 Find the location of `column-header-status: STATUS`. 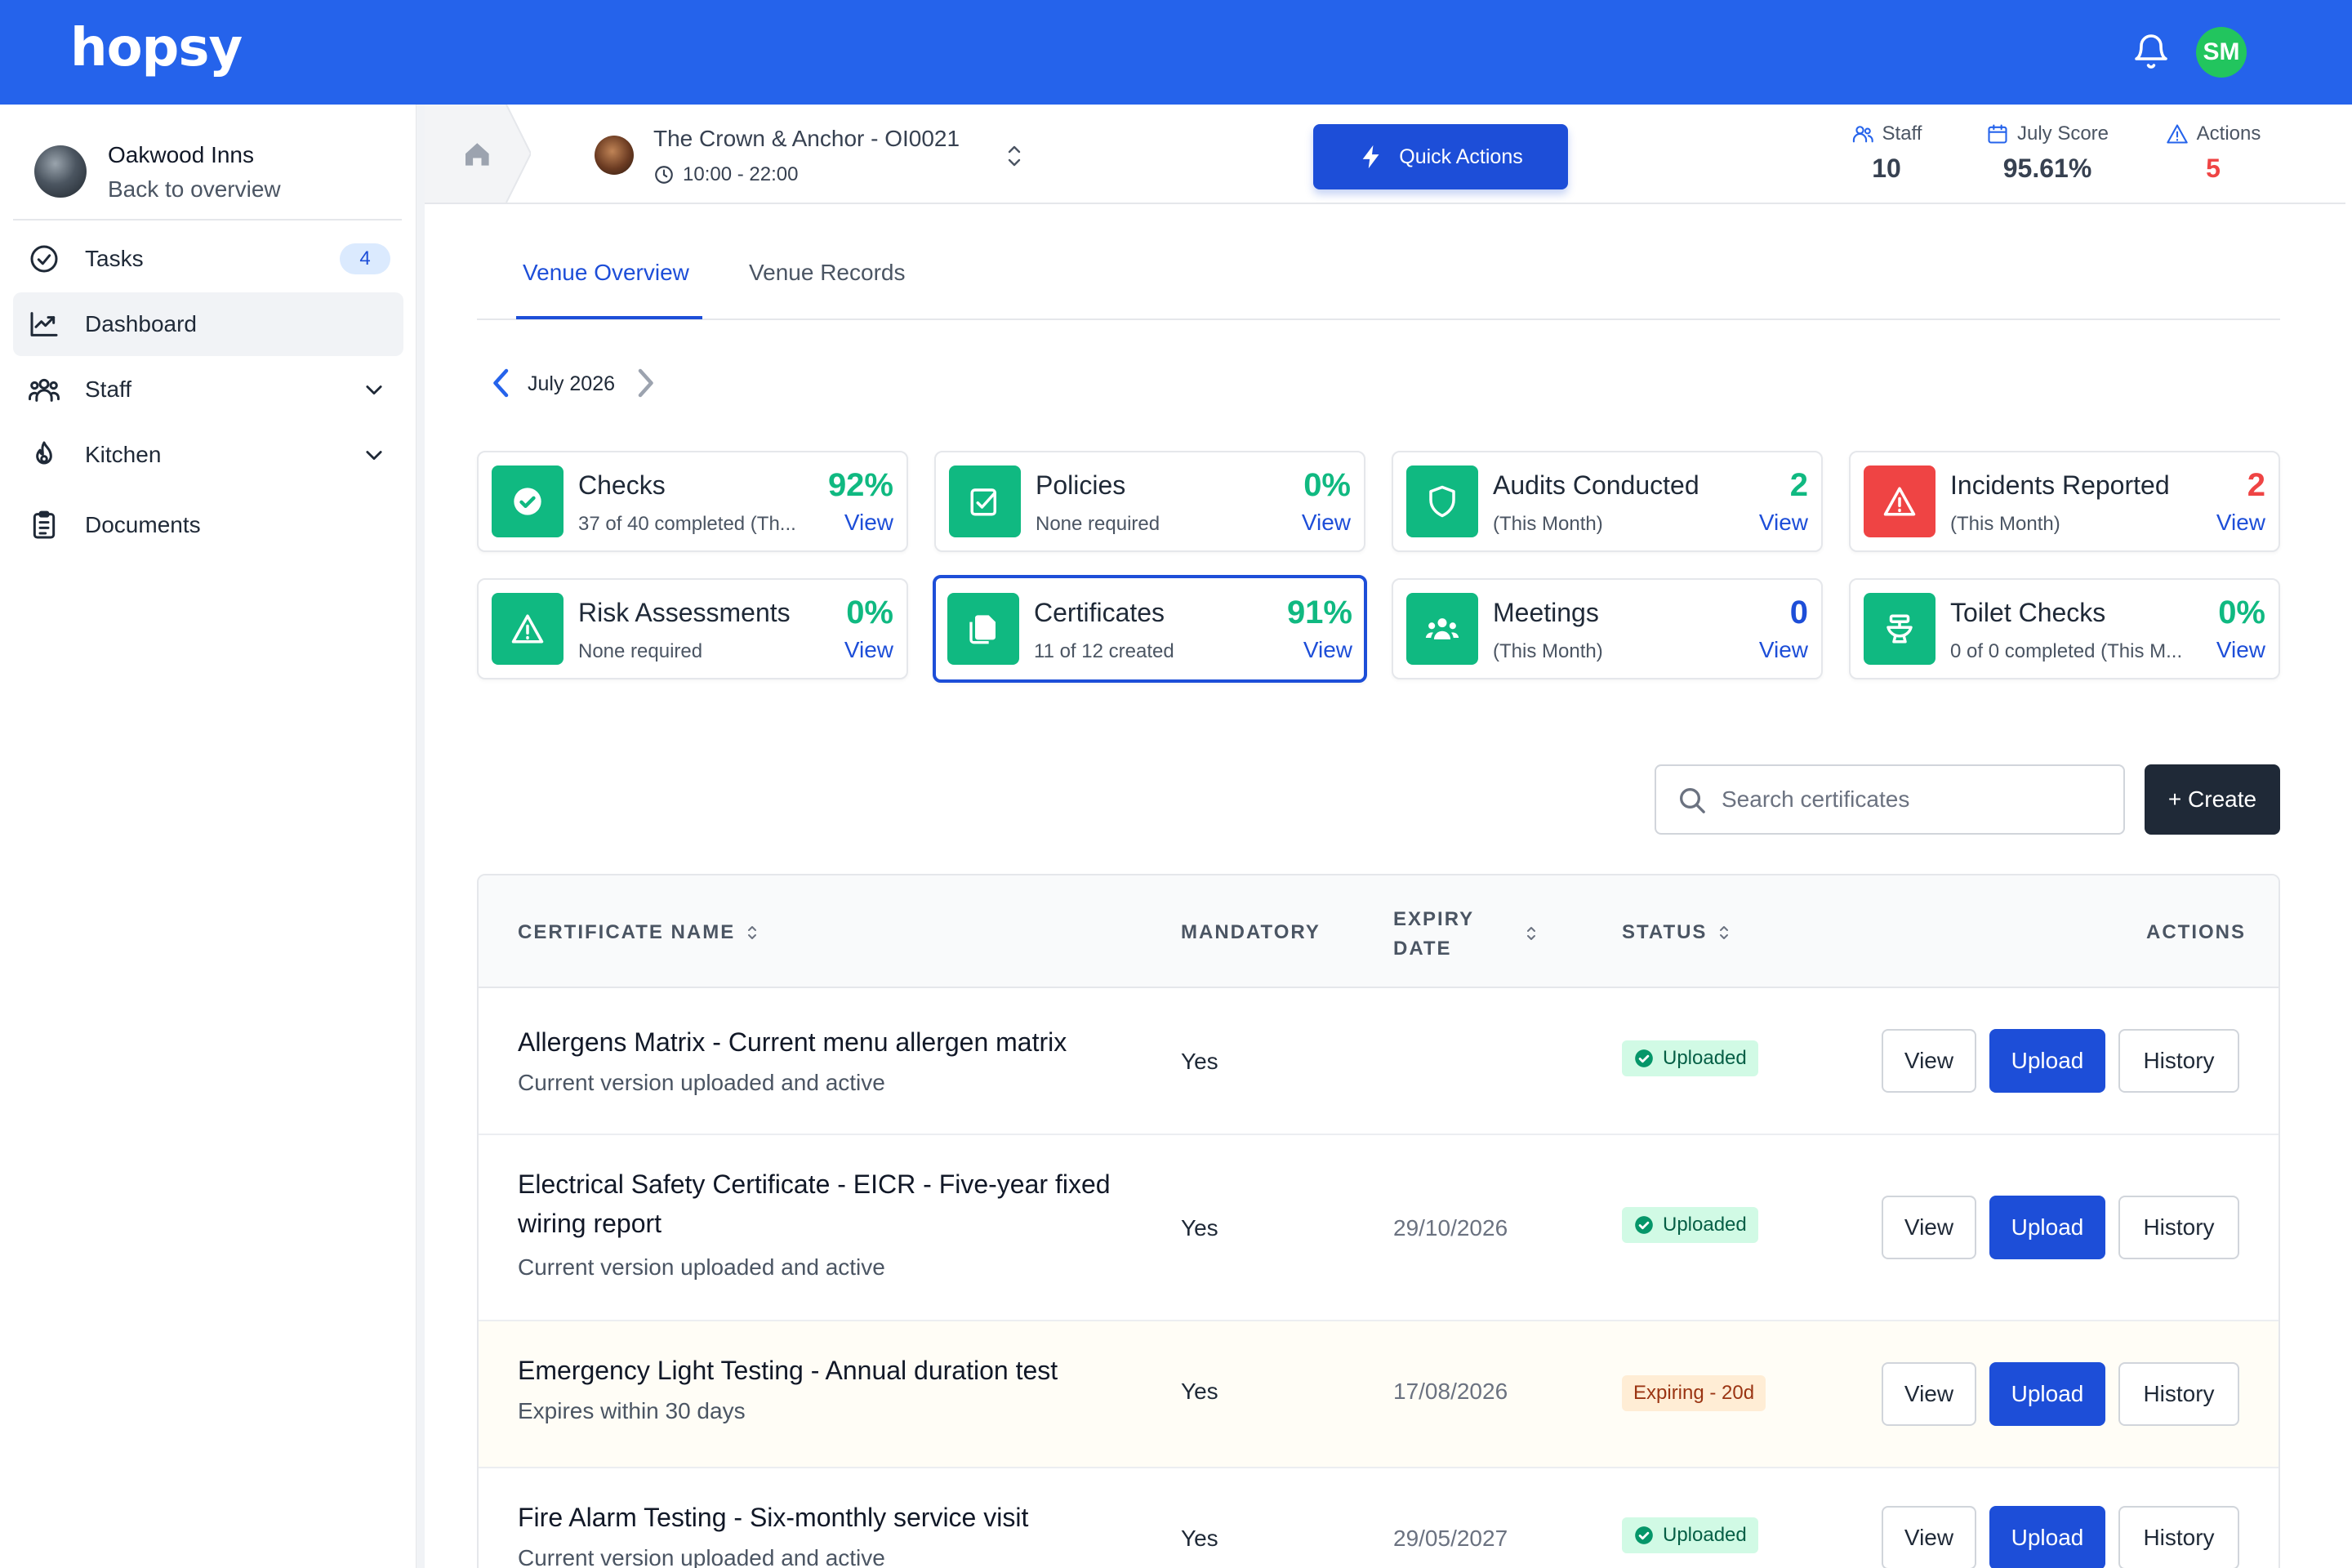

column-header-status: STATUS is located at coordinates (1676, 932).